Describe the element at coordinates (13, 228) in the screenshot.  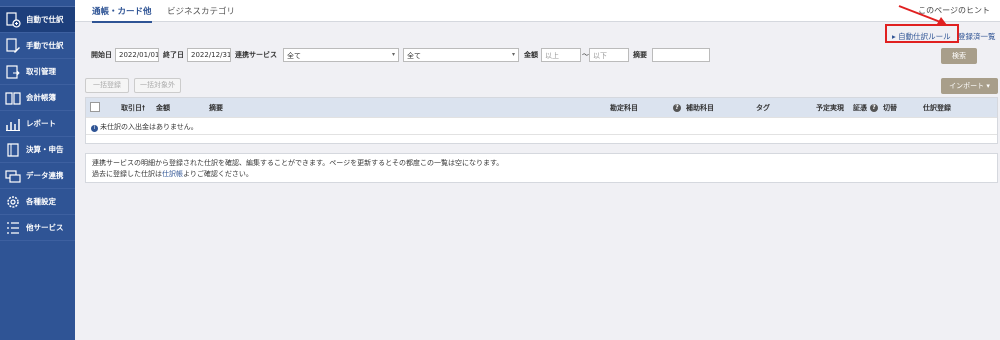
I see `other-services-icon` at that location.